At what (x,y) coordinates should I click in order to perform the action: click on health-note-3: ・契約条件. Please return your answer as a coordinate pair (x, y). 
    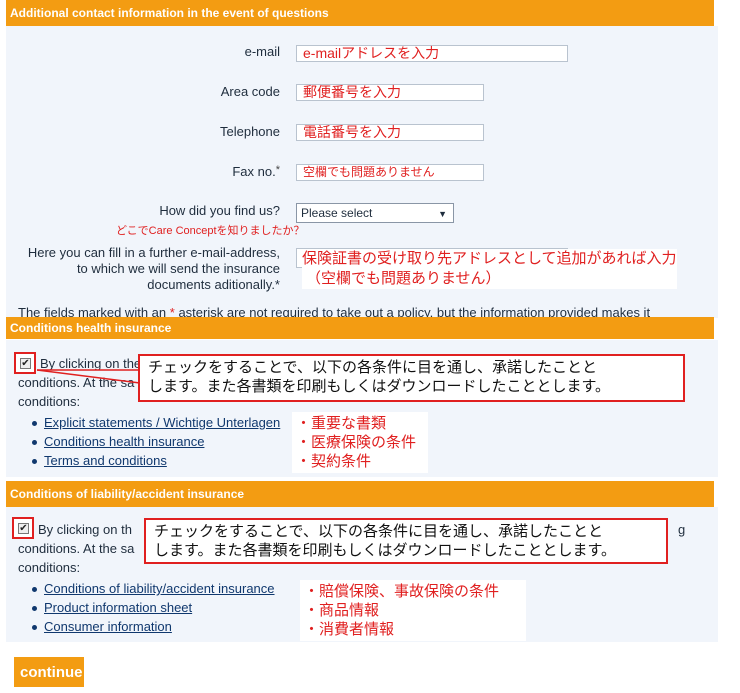
    Looking at the image, I should click on (334, 461).